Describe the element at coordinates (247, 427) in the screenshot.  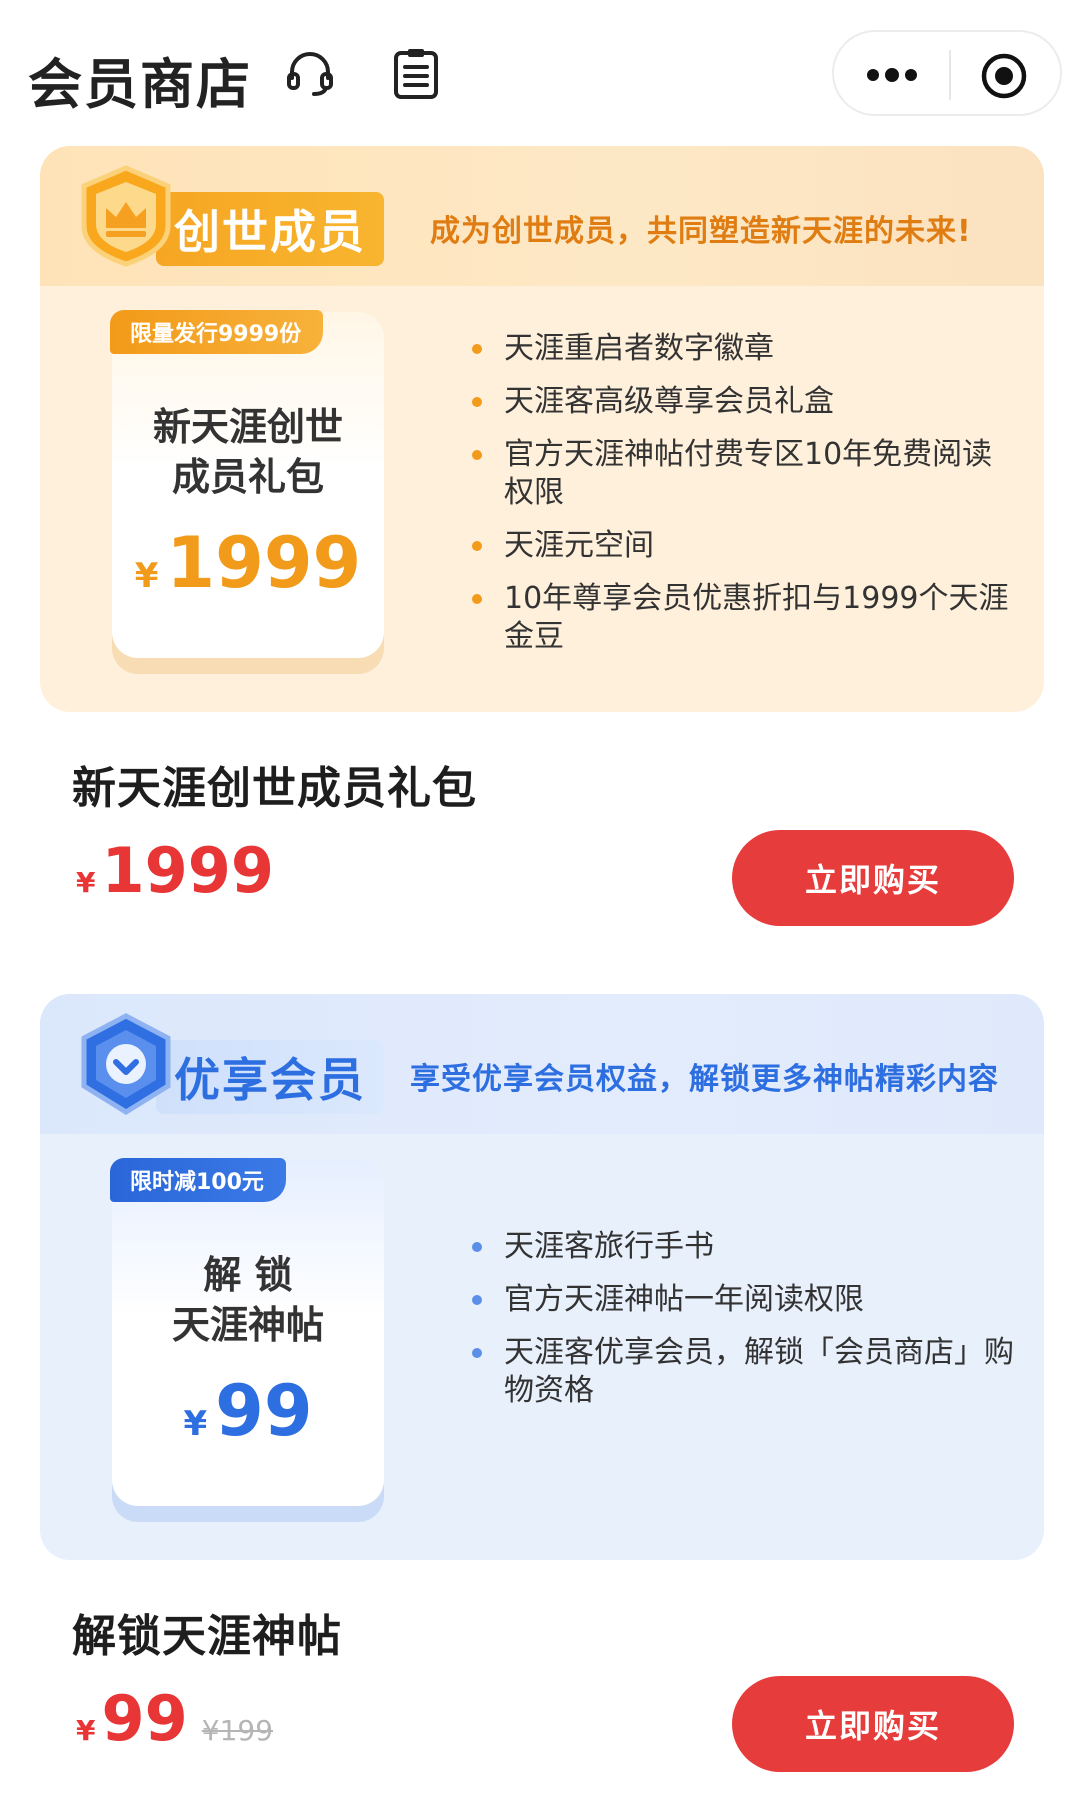
I see `founder-ticket-name-line1: 新天涯创世` at that location.